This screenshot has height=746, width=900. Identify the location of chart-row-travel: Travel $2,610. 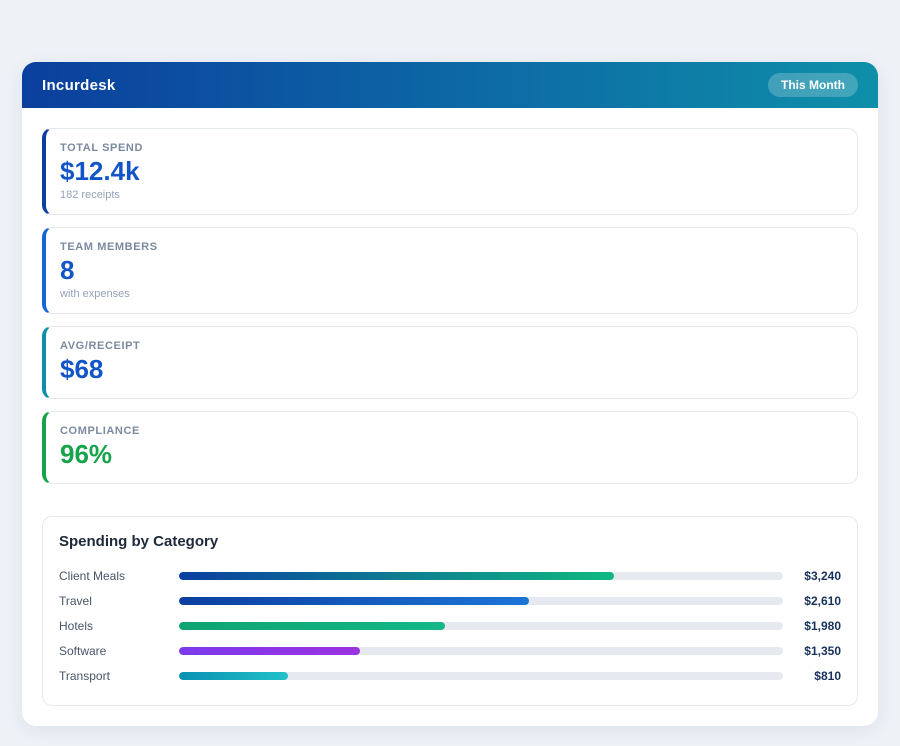
(450, 601).